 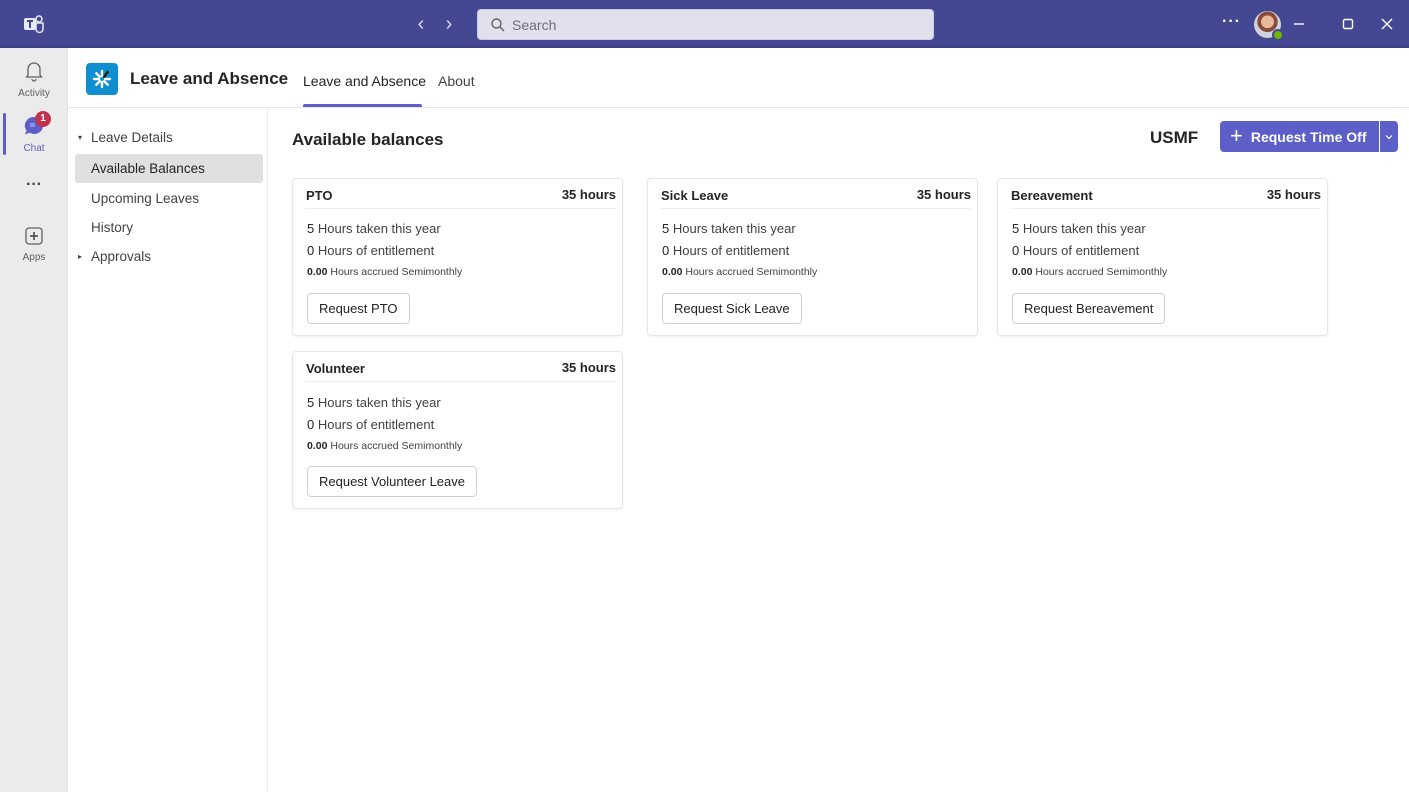 I want to click on caret-down-icon: ▾, so click(x=80, y=137).